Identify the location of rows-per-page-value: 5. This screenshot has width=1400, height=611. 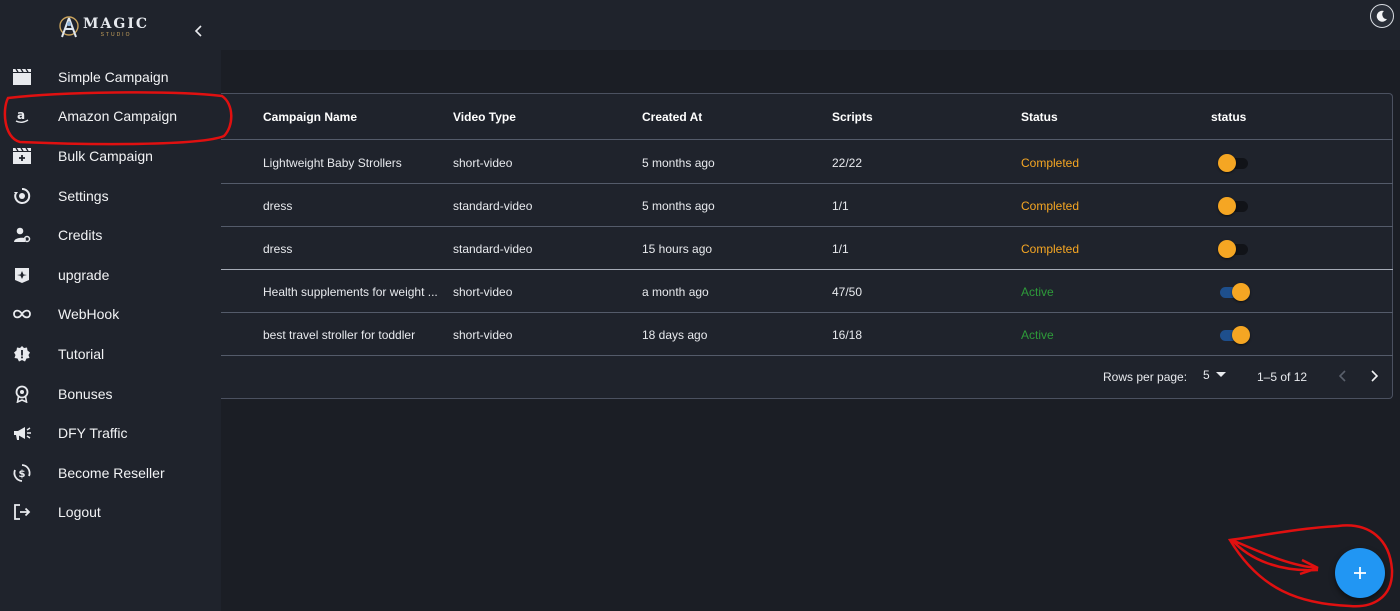
(1206, 375).